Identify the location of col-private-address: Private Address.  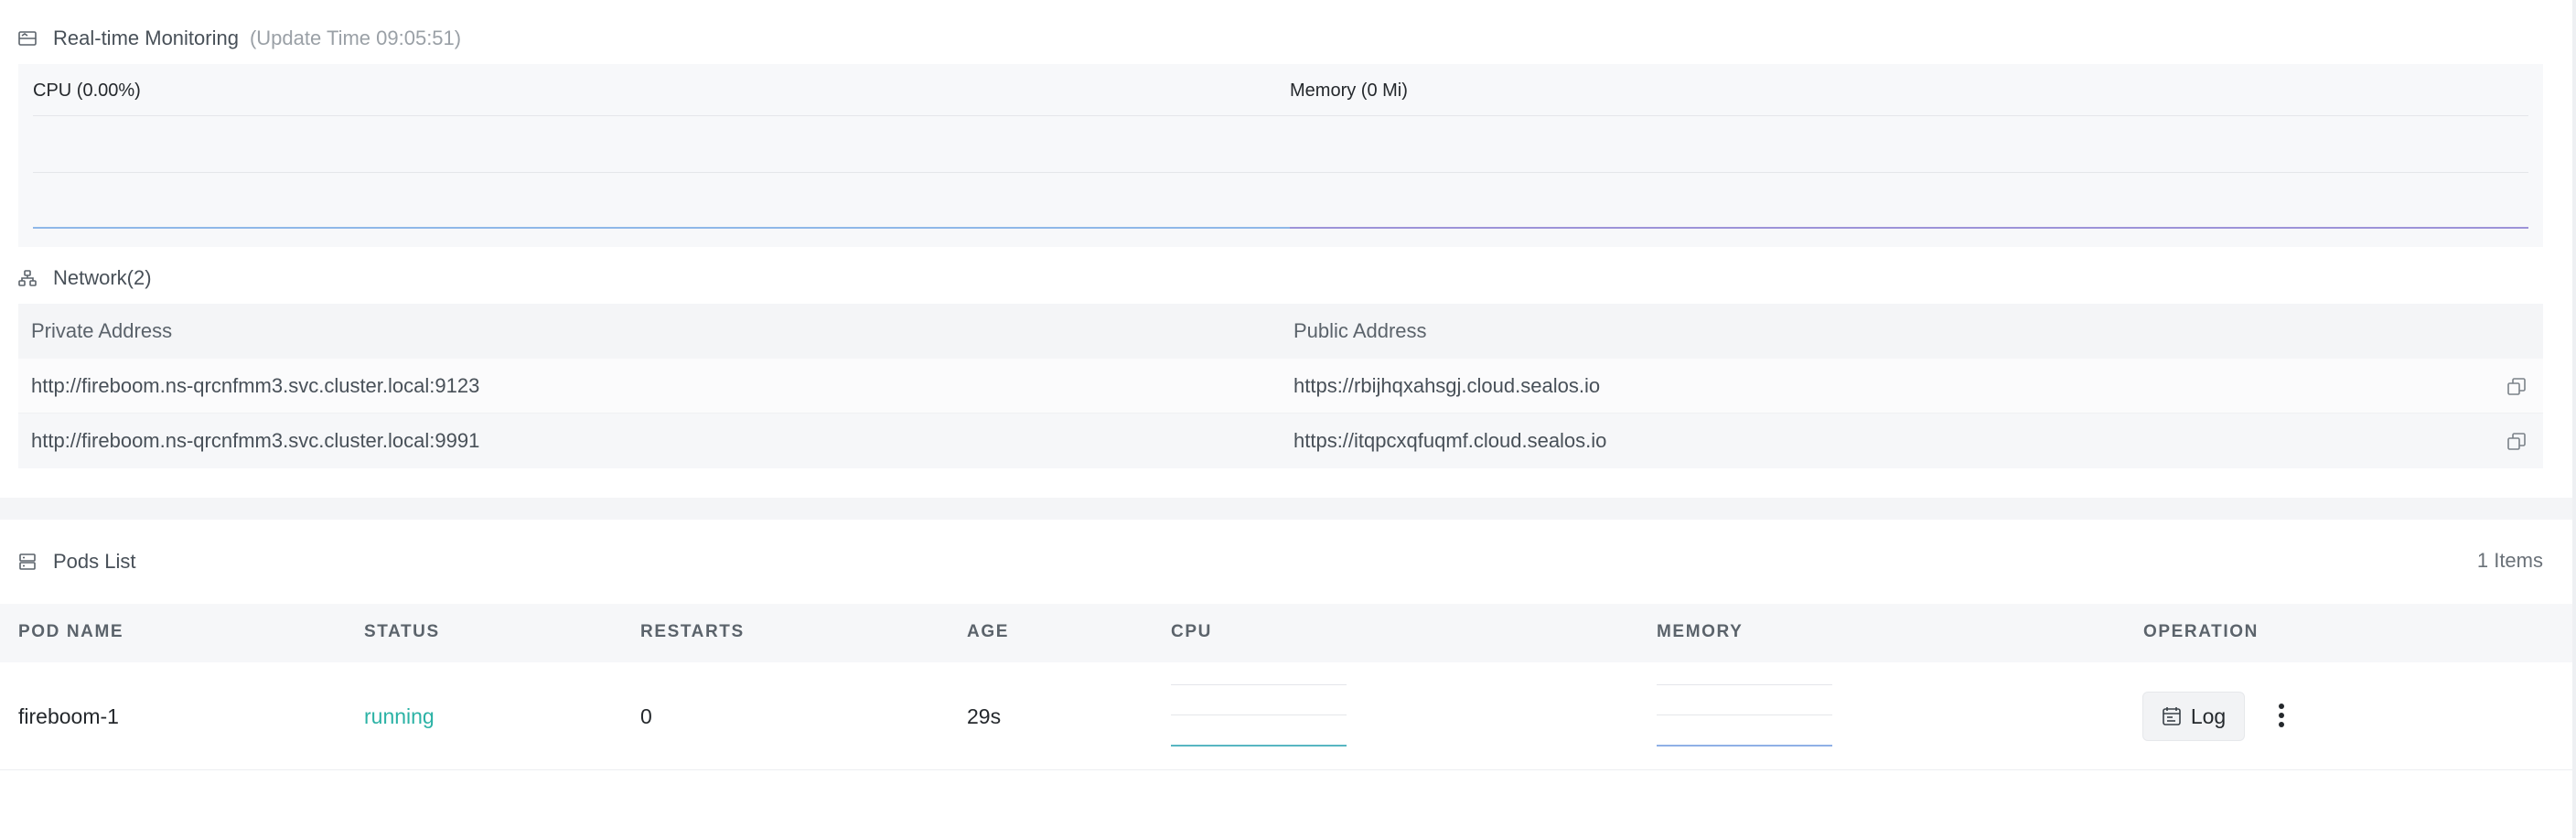
(102, 330).